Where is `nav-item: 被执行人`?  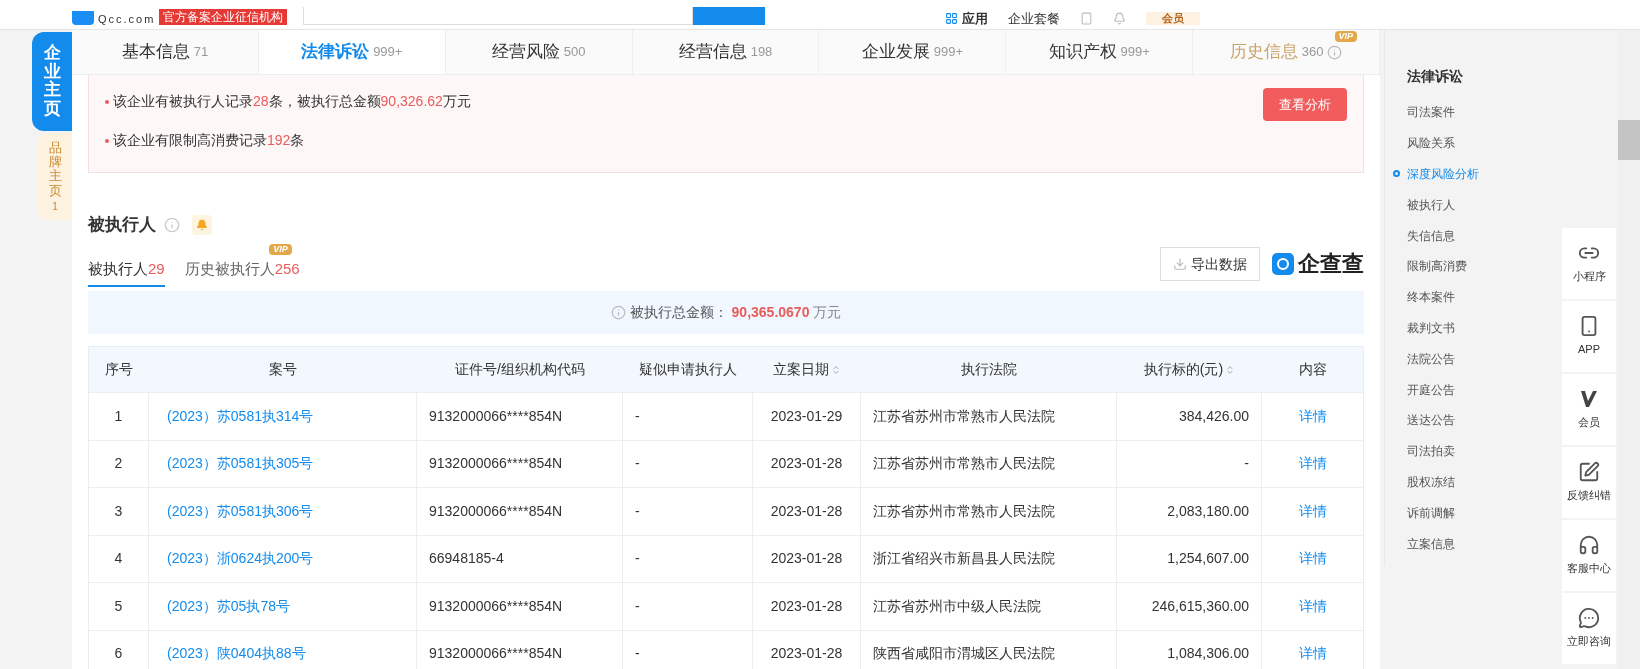
nav-item: 被执行人 is located at coordinates (1431, 204).